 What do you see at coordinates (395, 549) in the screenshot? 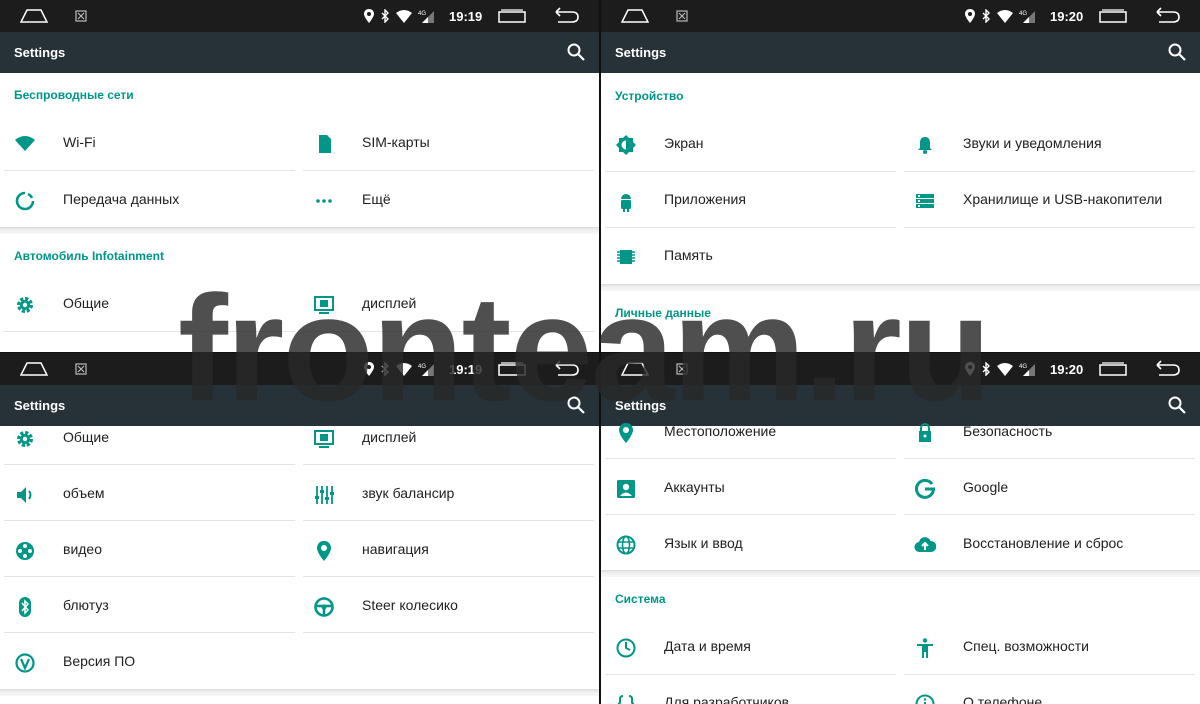
I see `settings-item-label: навигация` at bounding box center [395, 549].